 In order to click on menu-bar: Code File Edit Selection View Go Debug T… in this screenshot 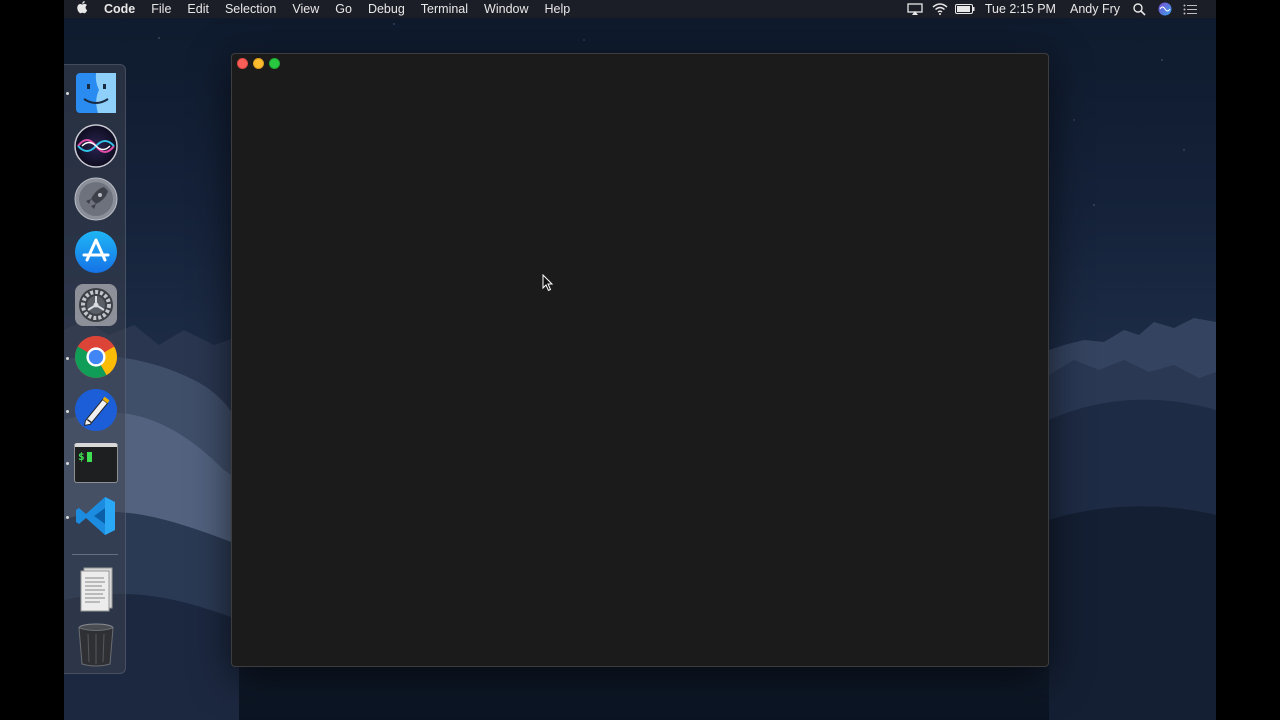, I will do `click(640, 9)`.